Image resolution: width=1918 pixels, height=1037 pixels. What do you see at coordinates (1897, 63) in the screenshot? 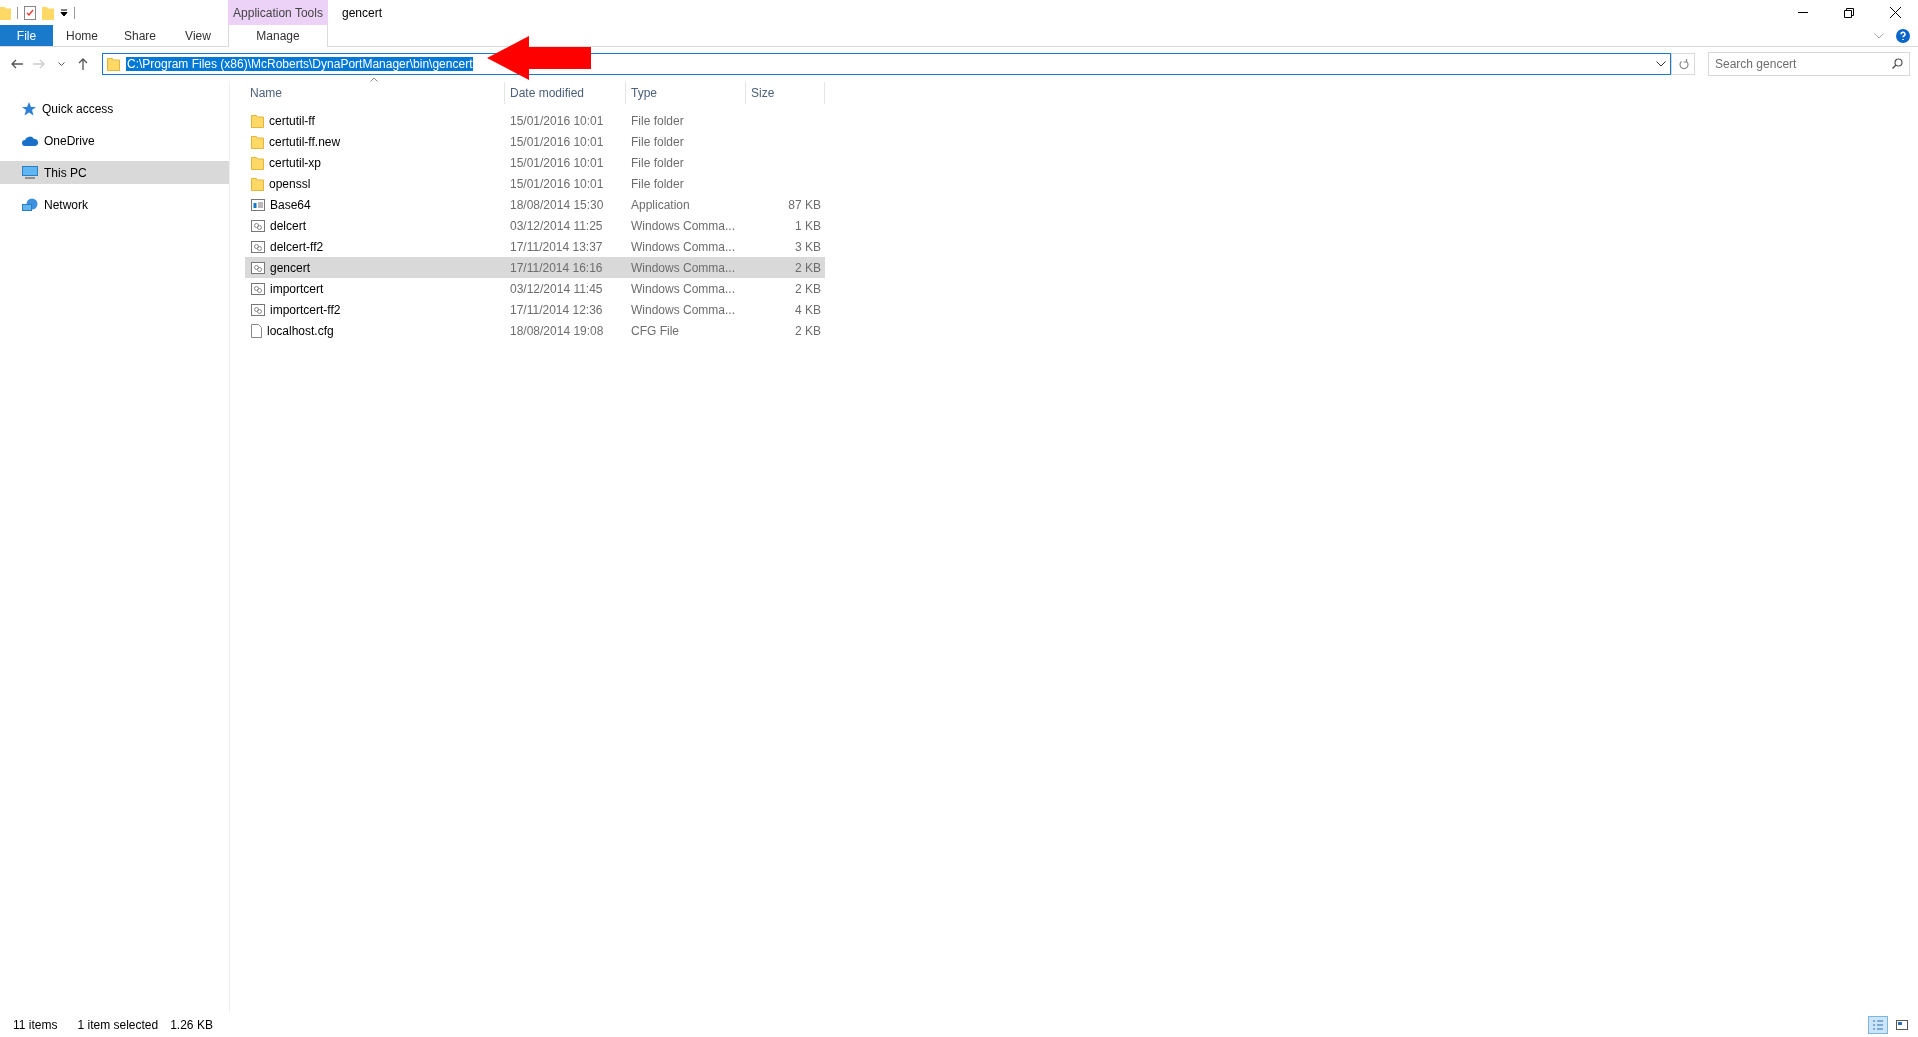
I see `search-icon` at bounding box center [1897, 63].